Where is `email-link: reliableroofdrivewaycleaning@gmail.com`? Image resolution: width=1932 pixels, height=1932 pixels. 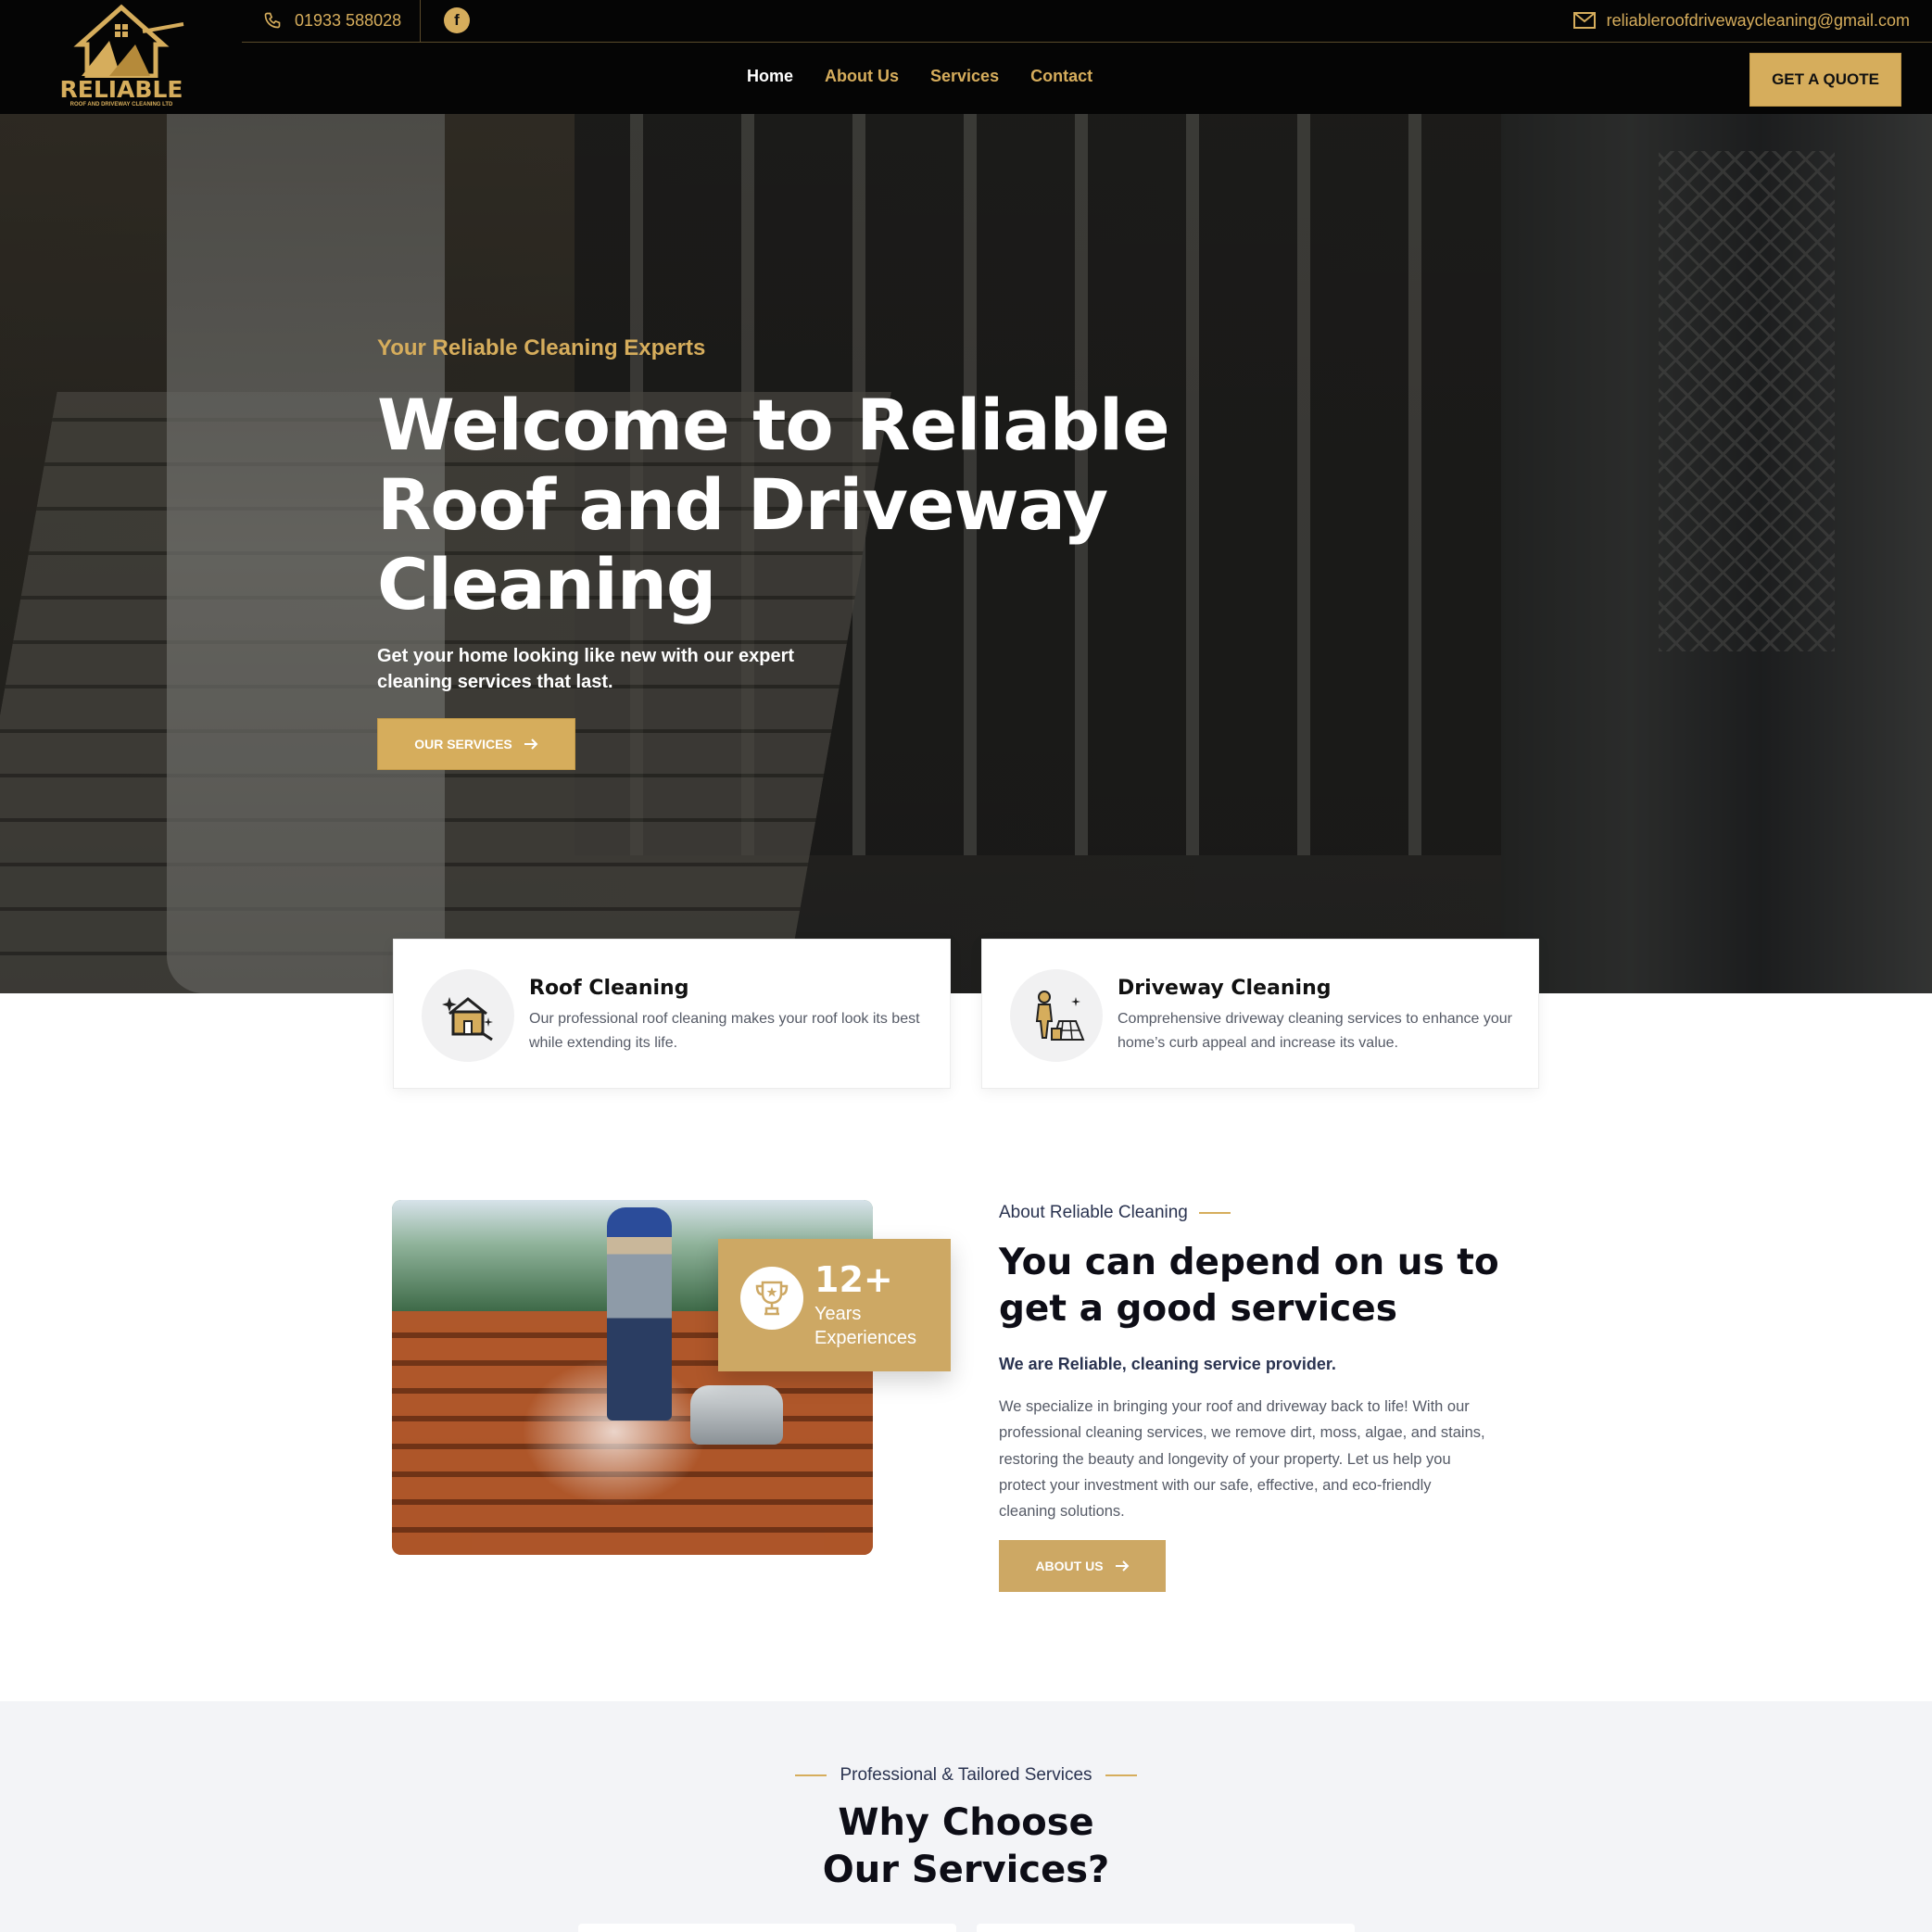
email-link: reliableroofdrivewaycleaning@gmail.com is located at coordinates (1741, 20).